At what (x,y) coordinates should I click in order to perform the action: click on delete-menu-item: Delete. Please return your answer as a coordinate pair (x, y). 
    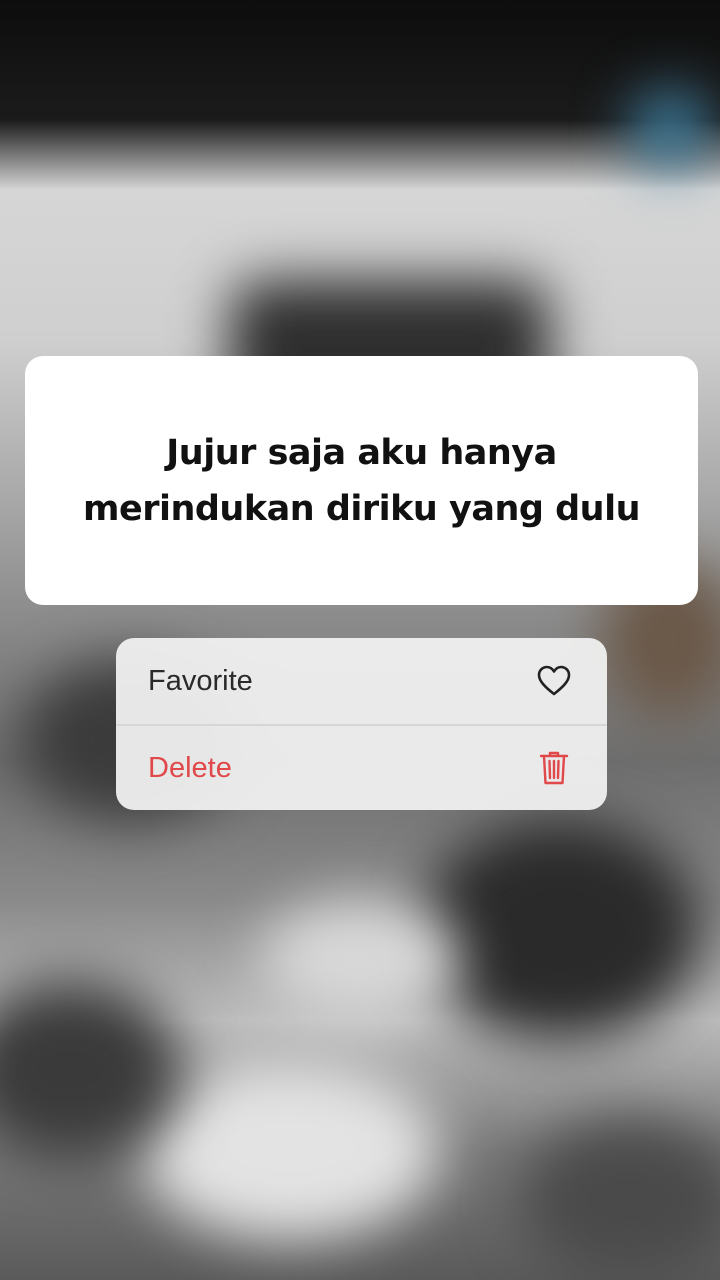
    Looking at the image, I should click on (361, 767).